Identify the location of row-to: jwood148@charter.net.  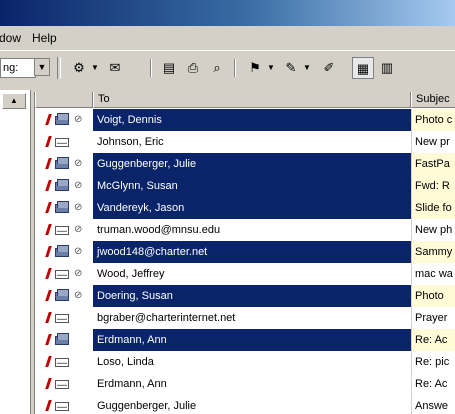
(252, 252).